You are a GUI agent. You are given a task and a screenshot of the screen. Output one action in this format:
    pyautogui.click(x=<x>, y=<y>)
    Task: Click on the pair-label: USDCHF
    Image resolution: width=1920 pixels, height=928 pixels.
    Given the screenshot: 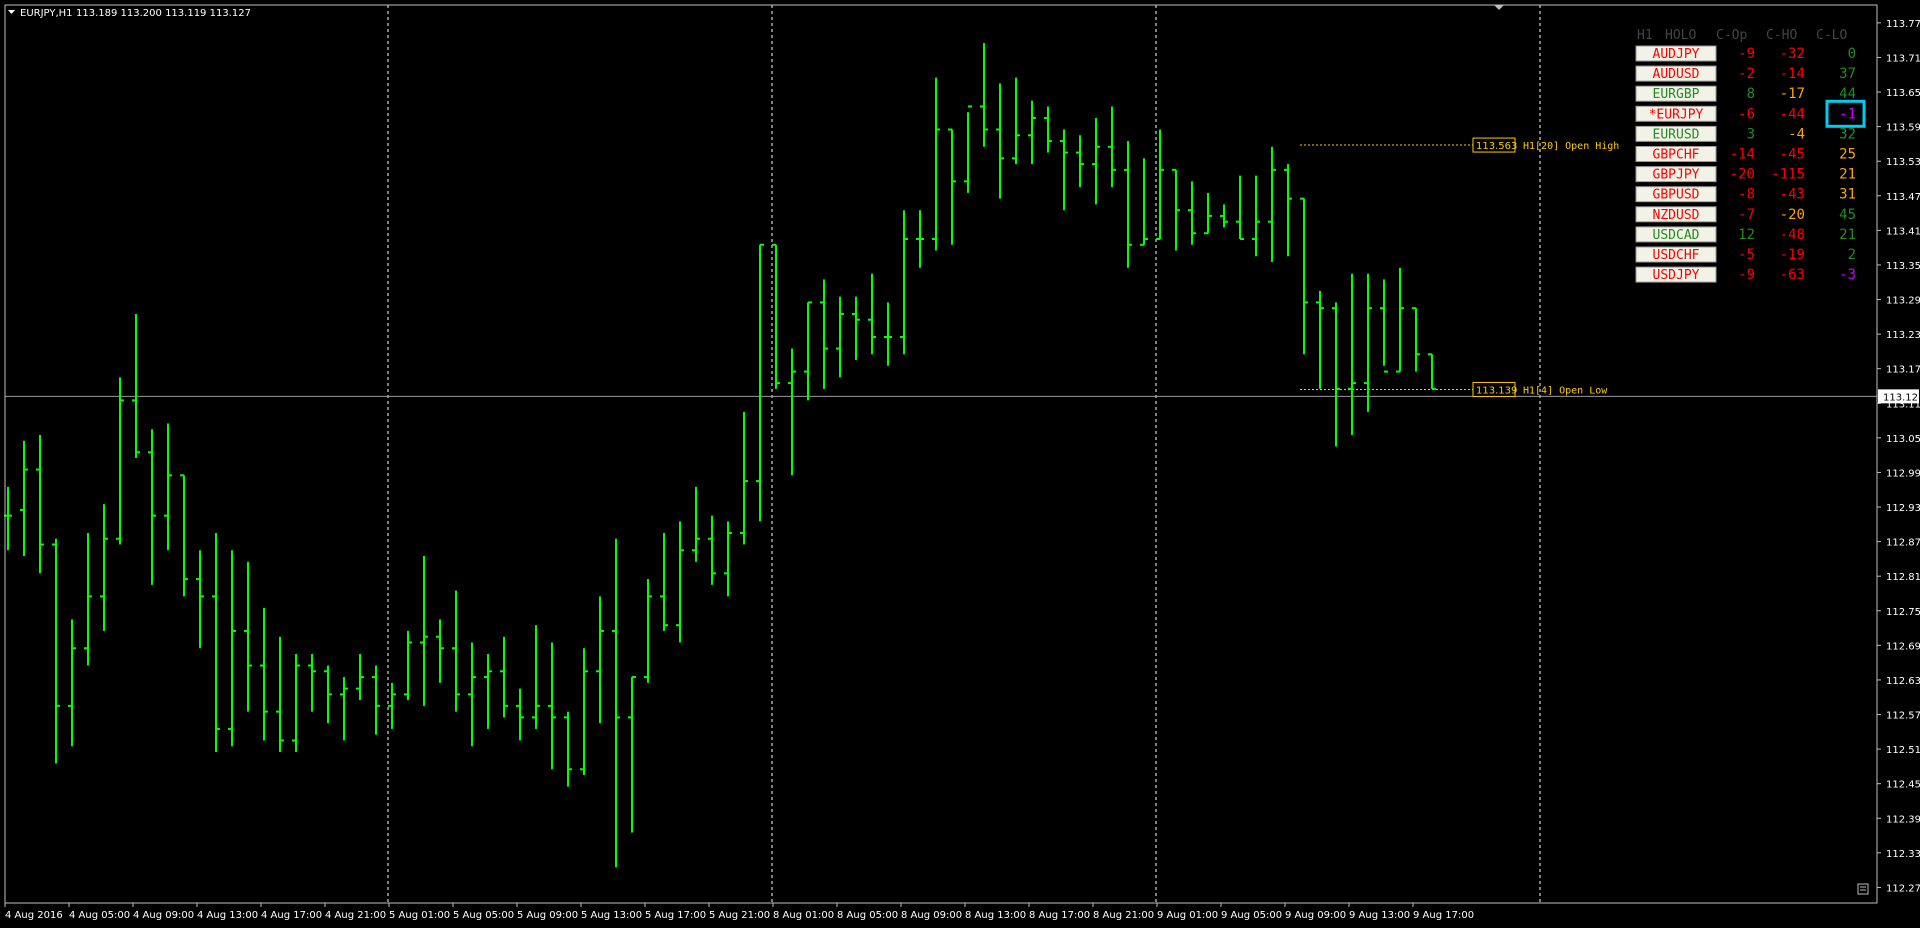 What is the action you would take?
    pyautogui.click(x=1676, y=255)
    